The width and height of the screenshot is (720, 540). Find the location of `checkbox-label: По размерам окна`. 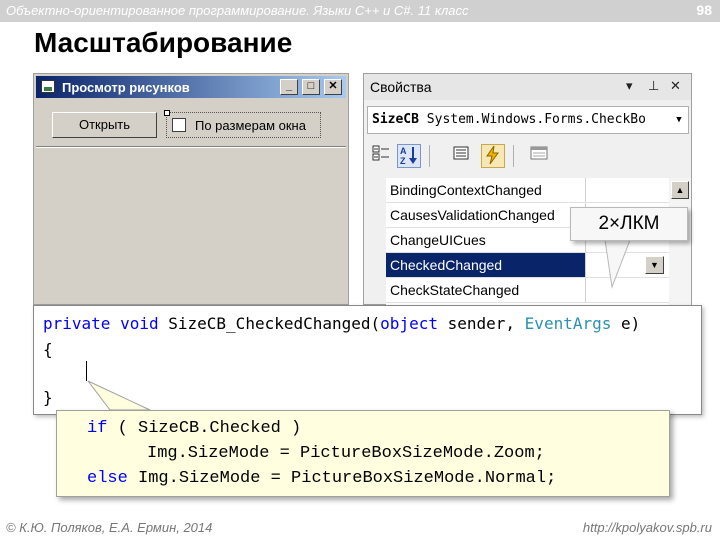

checkbox-label: По размерам окна is located at coordinates (250, 125).